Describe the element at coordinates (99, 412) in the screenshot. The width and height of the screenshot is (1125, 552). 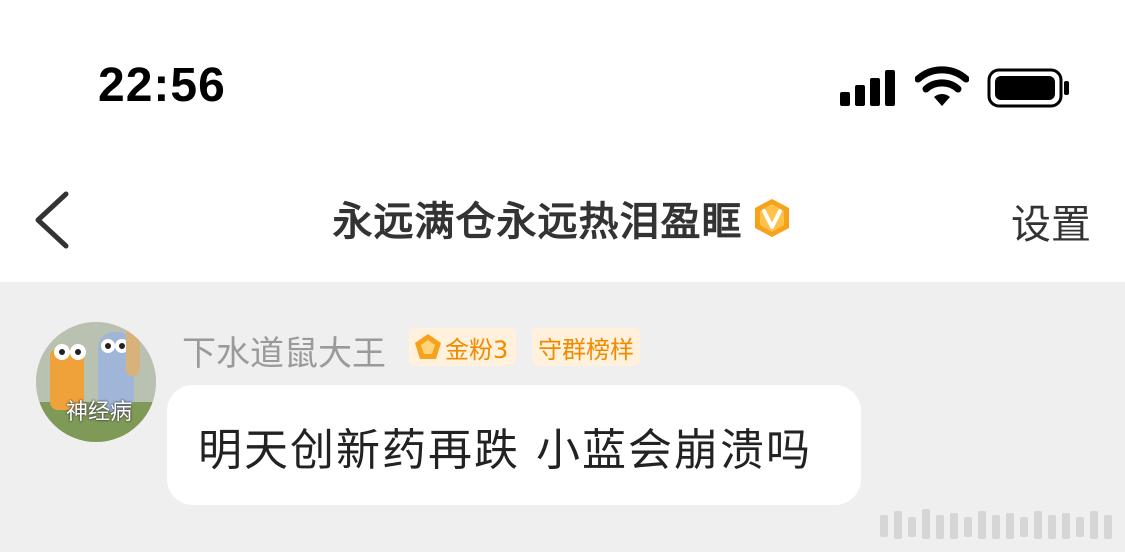
I see `avatar-caption: 神经病` at that location.